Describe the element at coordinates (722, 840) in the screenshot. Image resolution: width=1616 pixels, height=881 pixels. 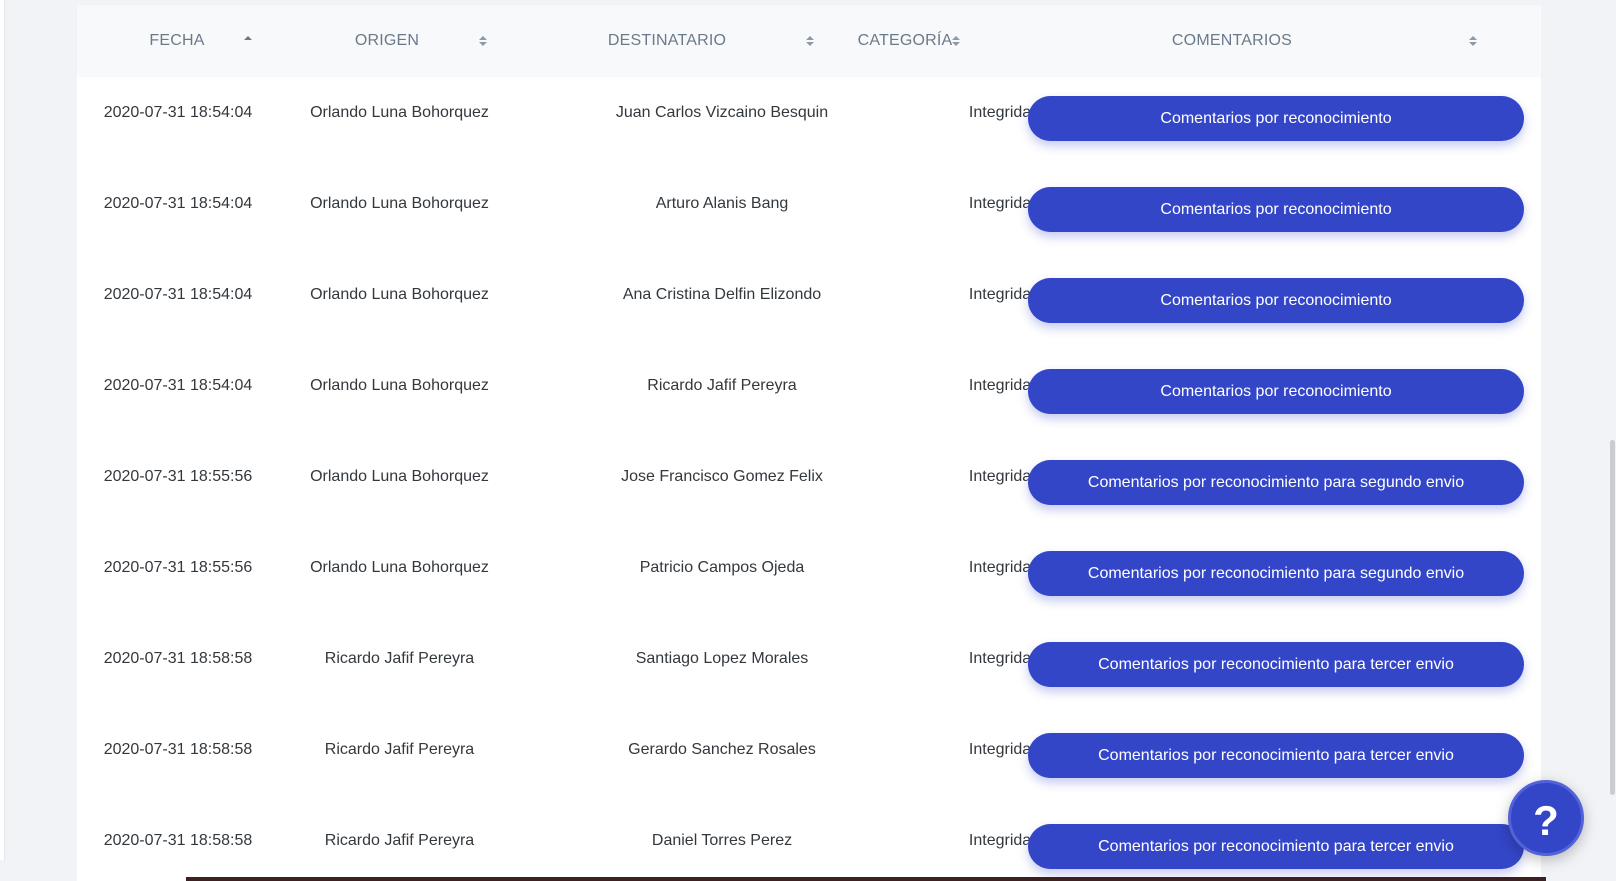
I see `cell-destinatario: Daniel Torres Perez` at that location.